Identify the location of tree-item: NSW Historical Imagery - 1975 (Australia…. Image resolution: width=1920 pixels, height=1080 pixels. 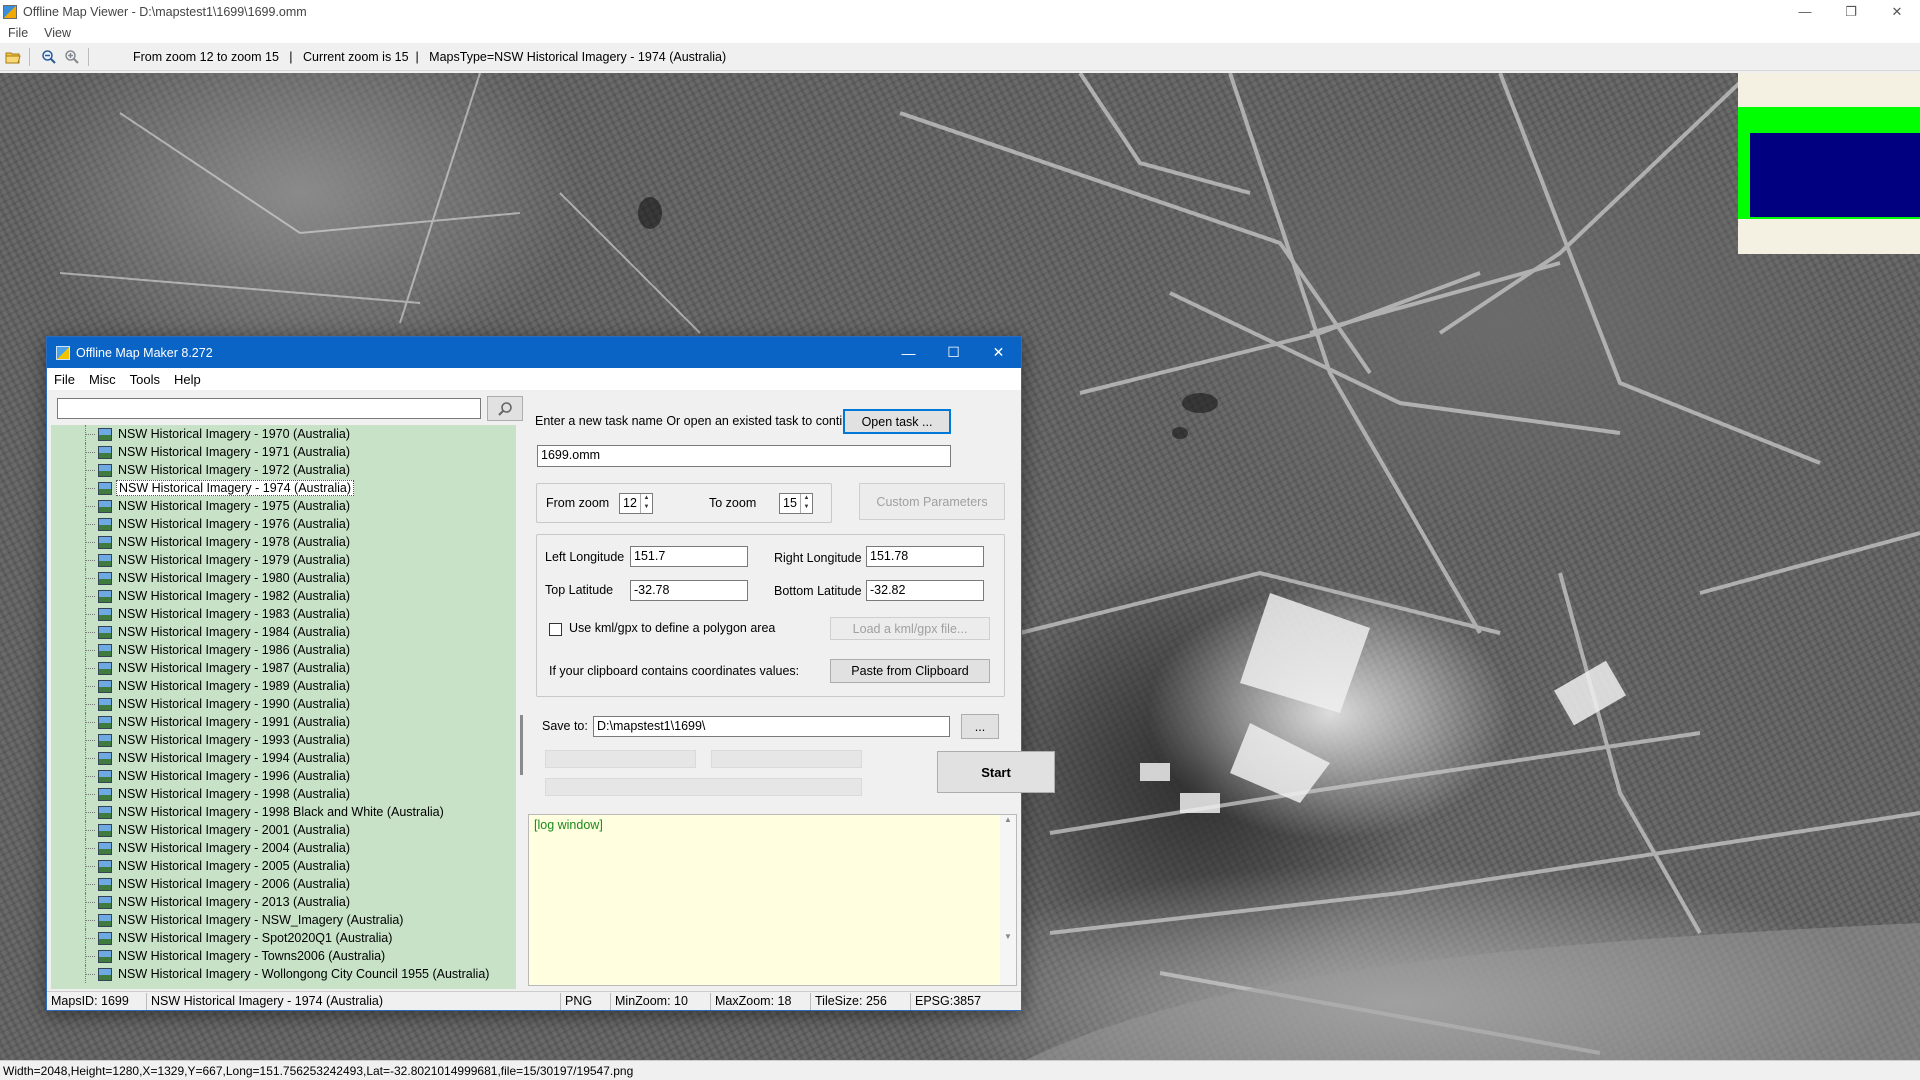
(201, 506).